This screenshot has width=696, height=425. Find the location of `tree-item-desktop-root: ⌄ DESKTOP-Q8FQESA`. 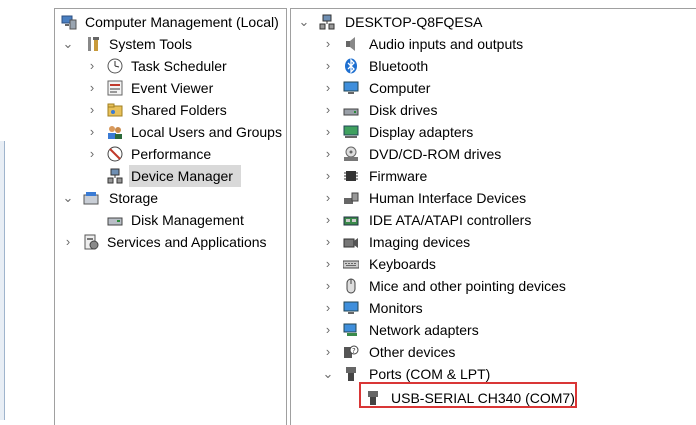

tree-item-desktop-root: ⌄ DESKTOP-Q8FQESA is located at coordinates (493, 22).